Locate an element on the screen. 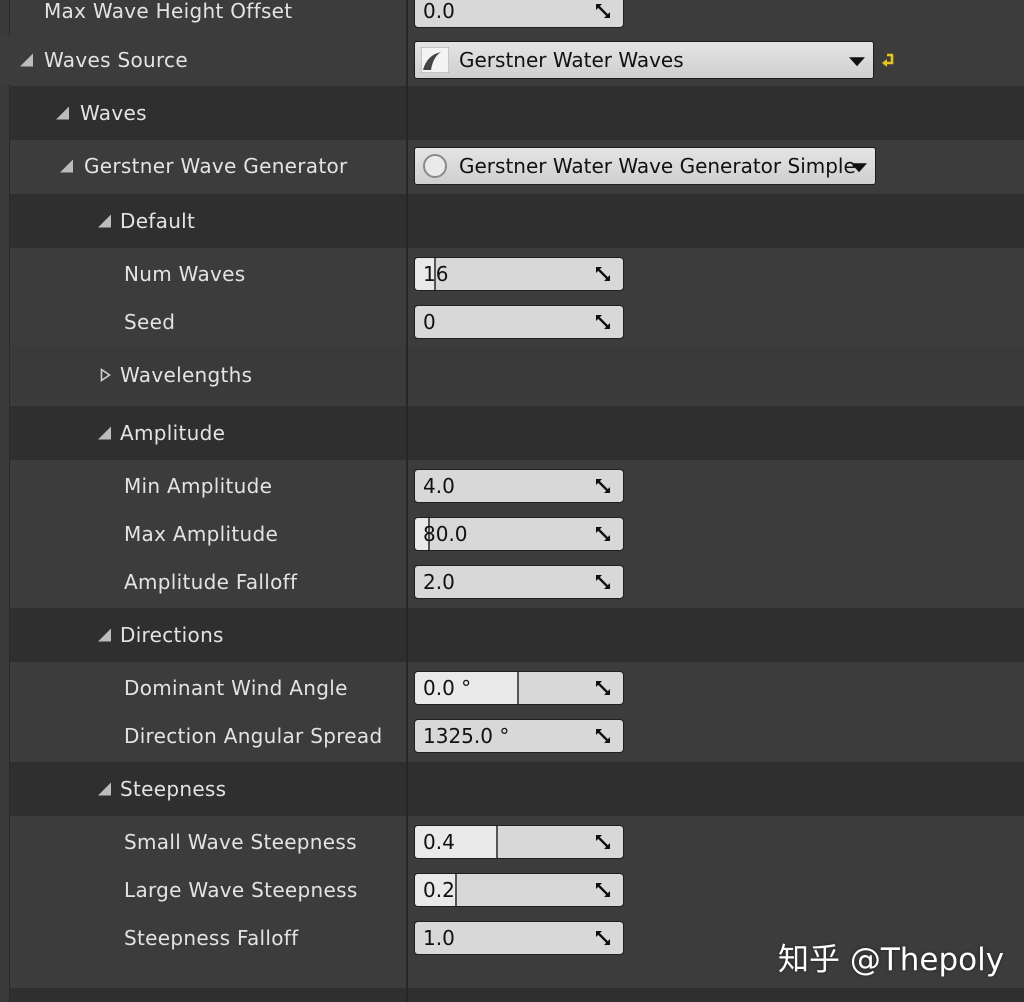  row-waves-source: Waves Source Gerstner Water Waves is located at coordinates (512, 60).